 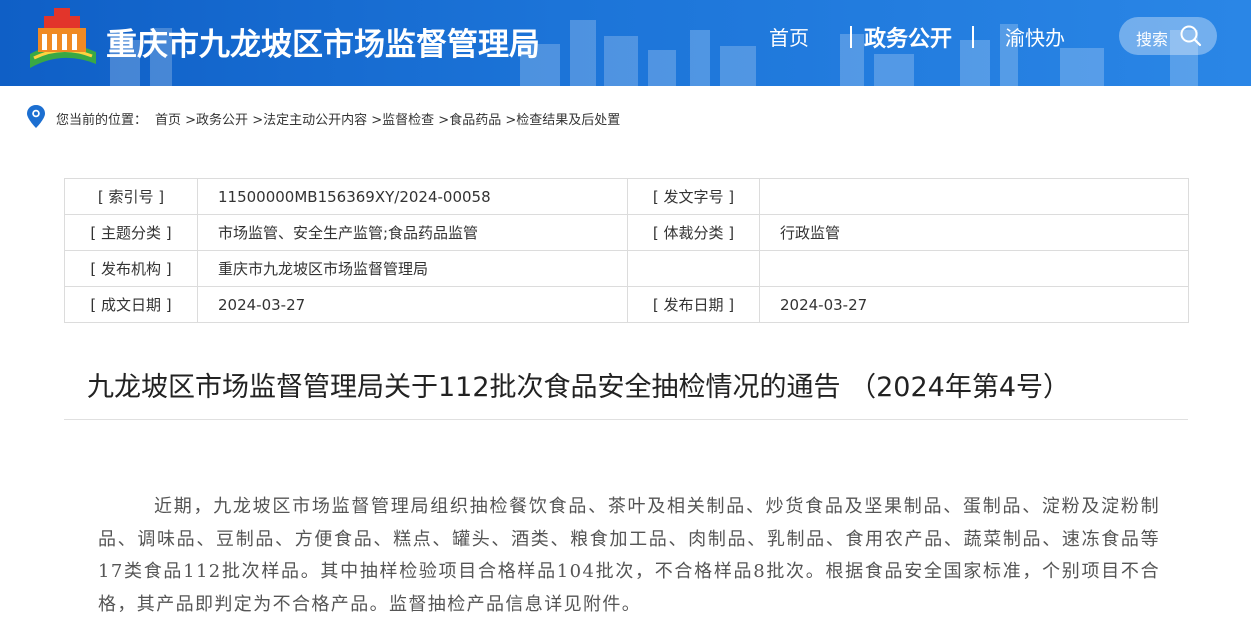 I want to click on search-label: 搜索, so click(x=1152, y=39).